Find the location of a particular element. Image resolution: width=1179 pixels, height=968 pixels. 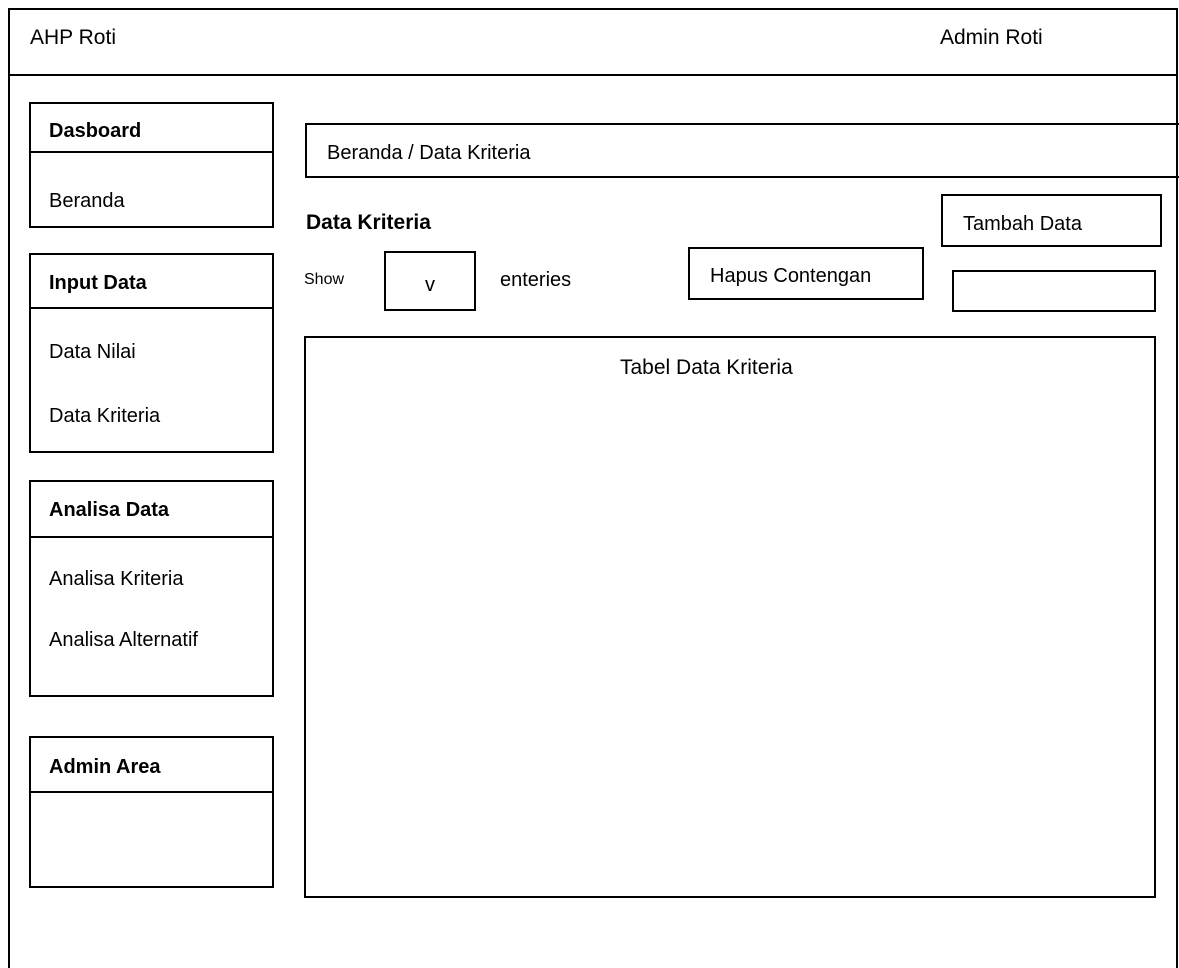

sidebar-section-title: Analisa Data is located at coordinates (109, 510).